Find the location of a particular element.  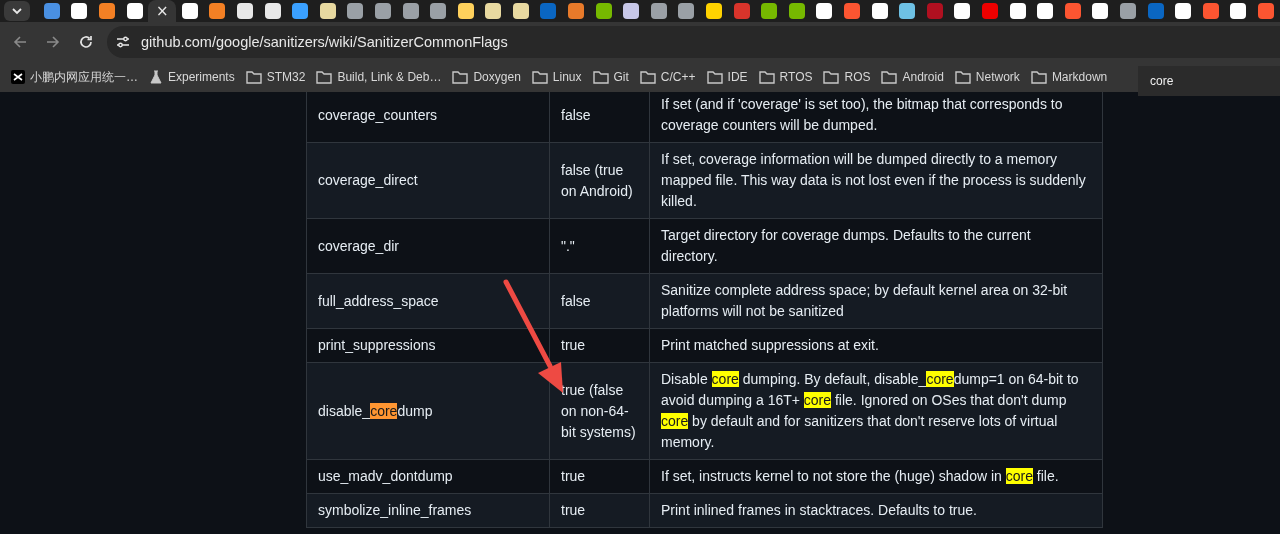

table-cell: use_madv_dontdump is located at coordinates (428, 476).